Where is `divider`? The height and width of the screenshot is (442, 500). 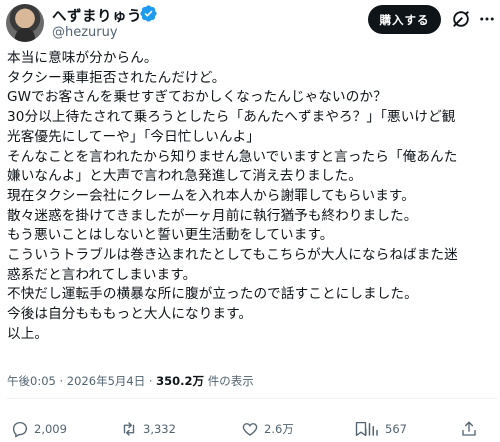 divider is located at coordinates (252, 398).